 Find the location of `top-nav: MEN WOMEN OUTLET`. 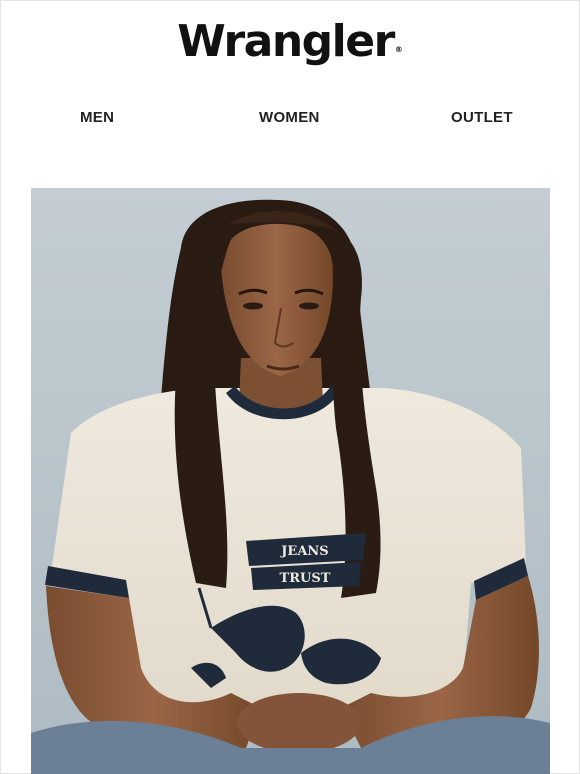

top-nav: MEN WOMEN OUTLET is located at coordinates (290, 118).